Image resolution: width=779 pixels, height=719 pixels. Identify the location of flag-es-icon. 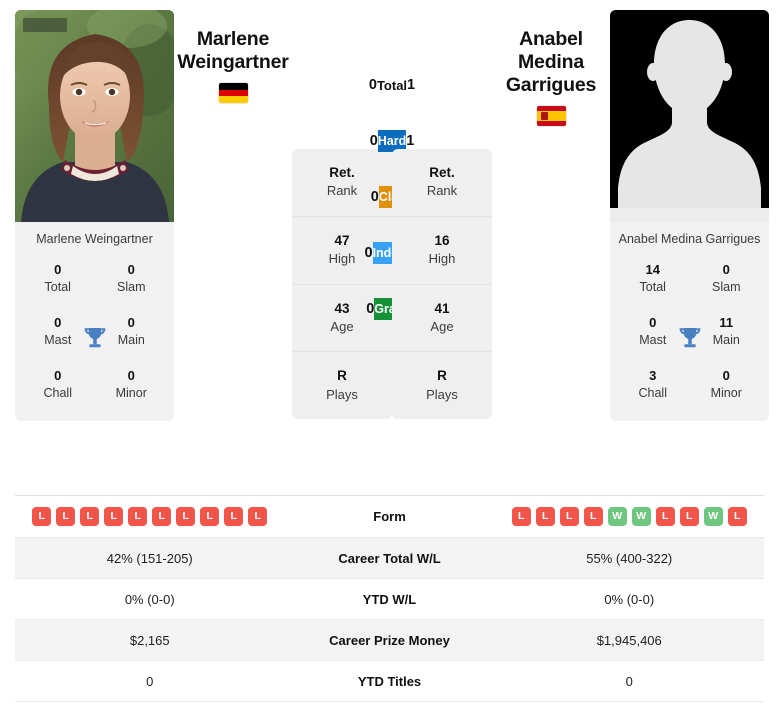
(551, 116).